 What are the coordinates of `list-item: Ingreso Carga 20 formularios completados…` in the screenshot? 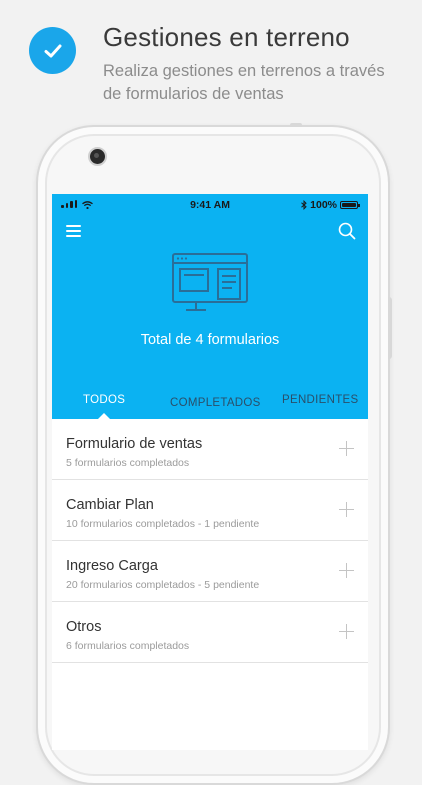 It's located at (210, 571).